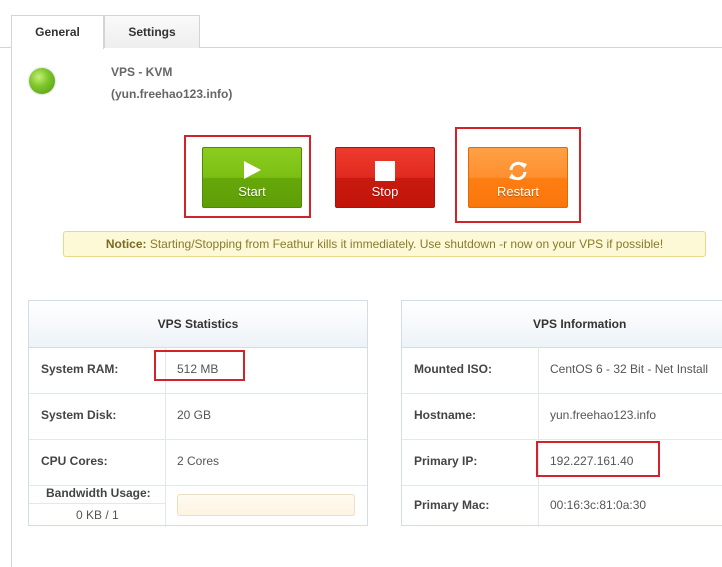  What do you see at coordinates (152, 31) in the screenshot?
I see `tab-settings: Settings` at bounding box center [152, 31].